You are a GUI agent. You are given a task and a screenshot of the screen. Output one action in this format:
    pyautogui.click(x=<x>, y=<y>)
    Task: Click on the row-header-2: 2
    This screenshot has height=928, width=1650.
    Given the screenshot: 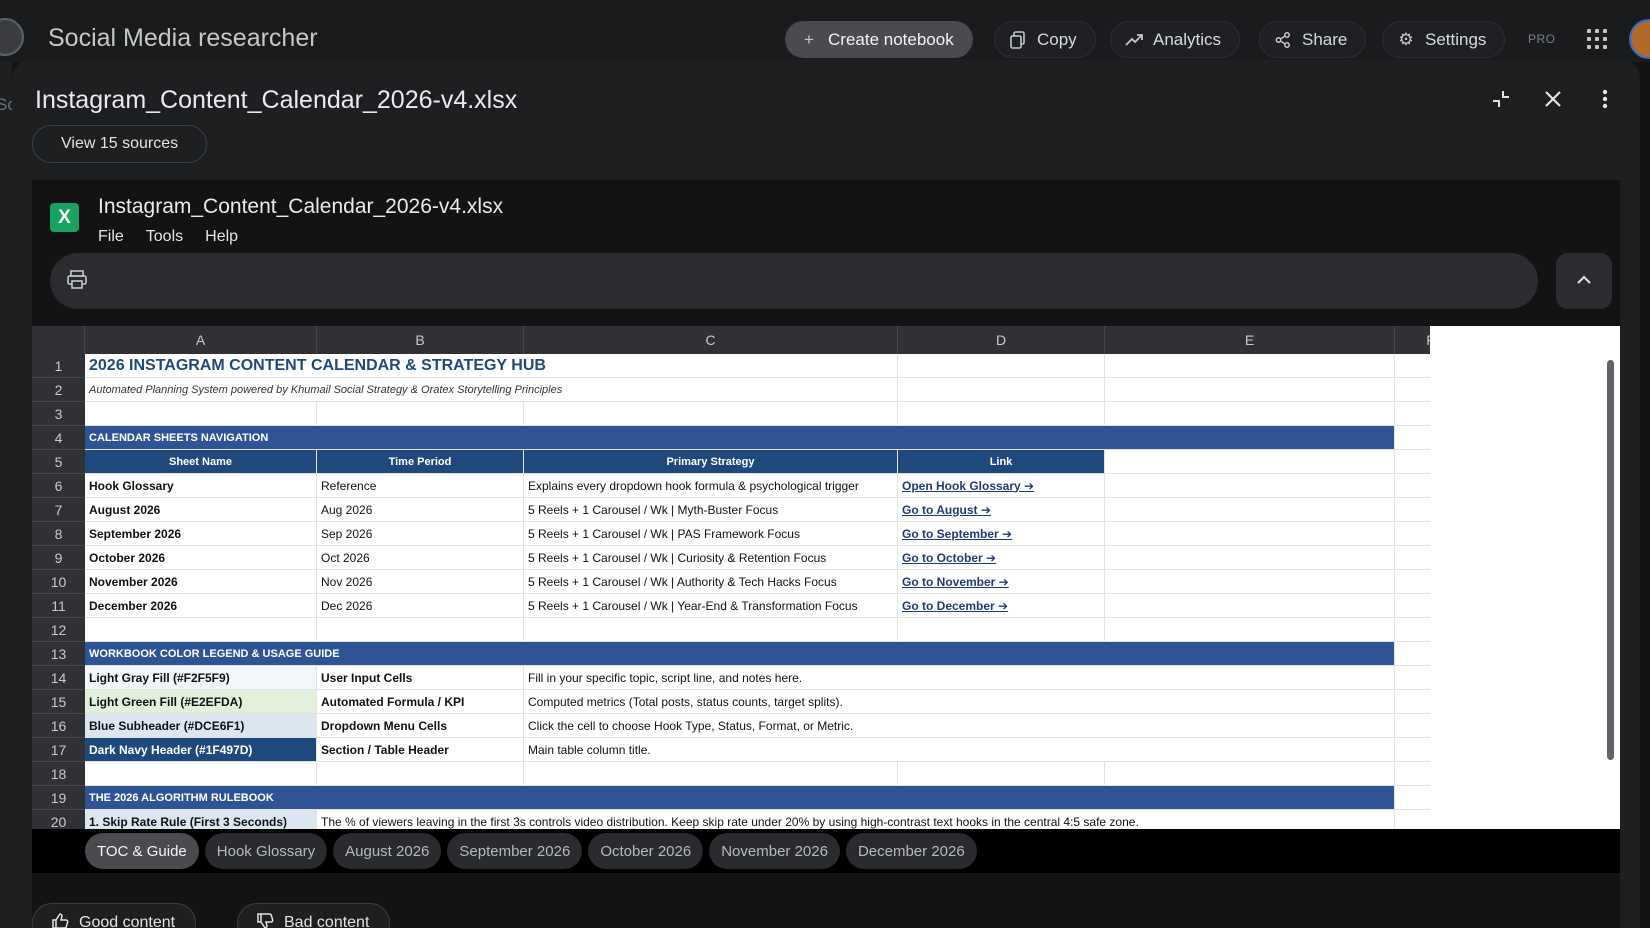 What is the action you would take?
    pyautogui.click(x=58, y=390)
    